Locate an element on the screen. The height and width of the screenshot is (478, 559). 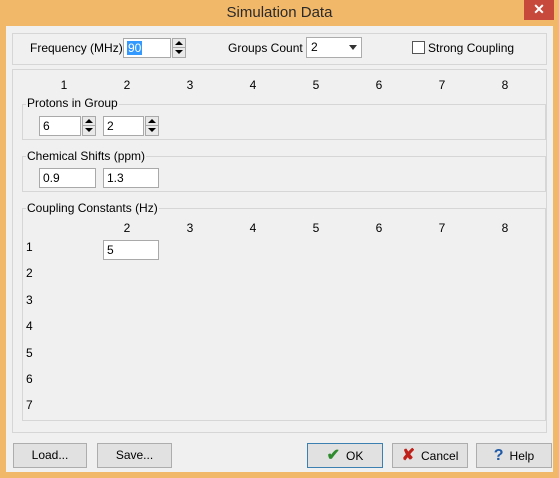
coupling-column-number: 7 is located at coordinates (442, 228).